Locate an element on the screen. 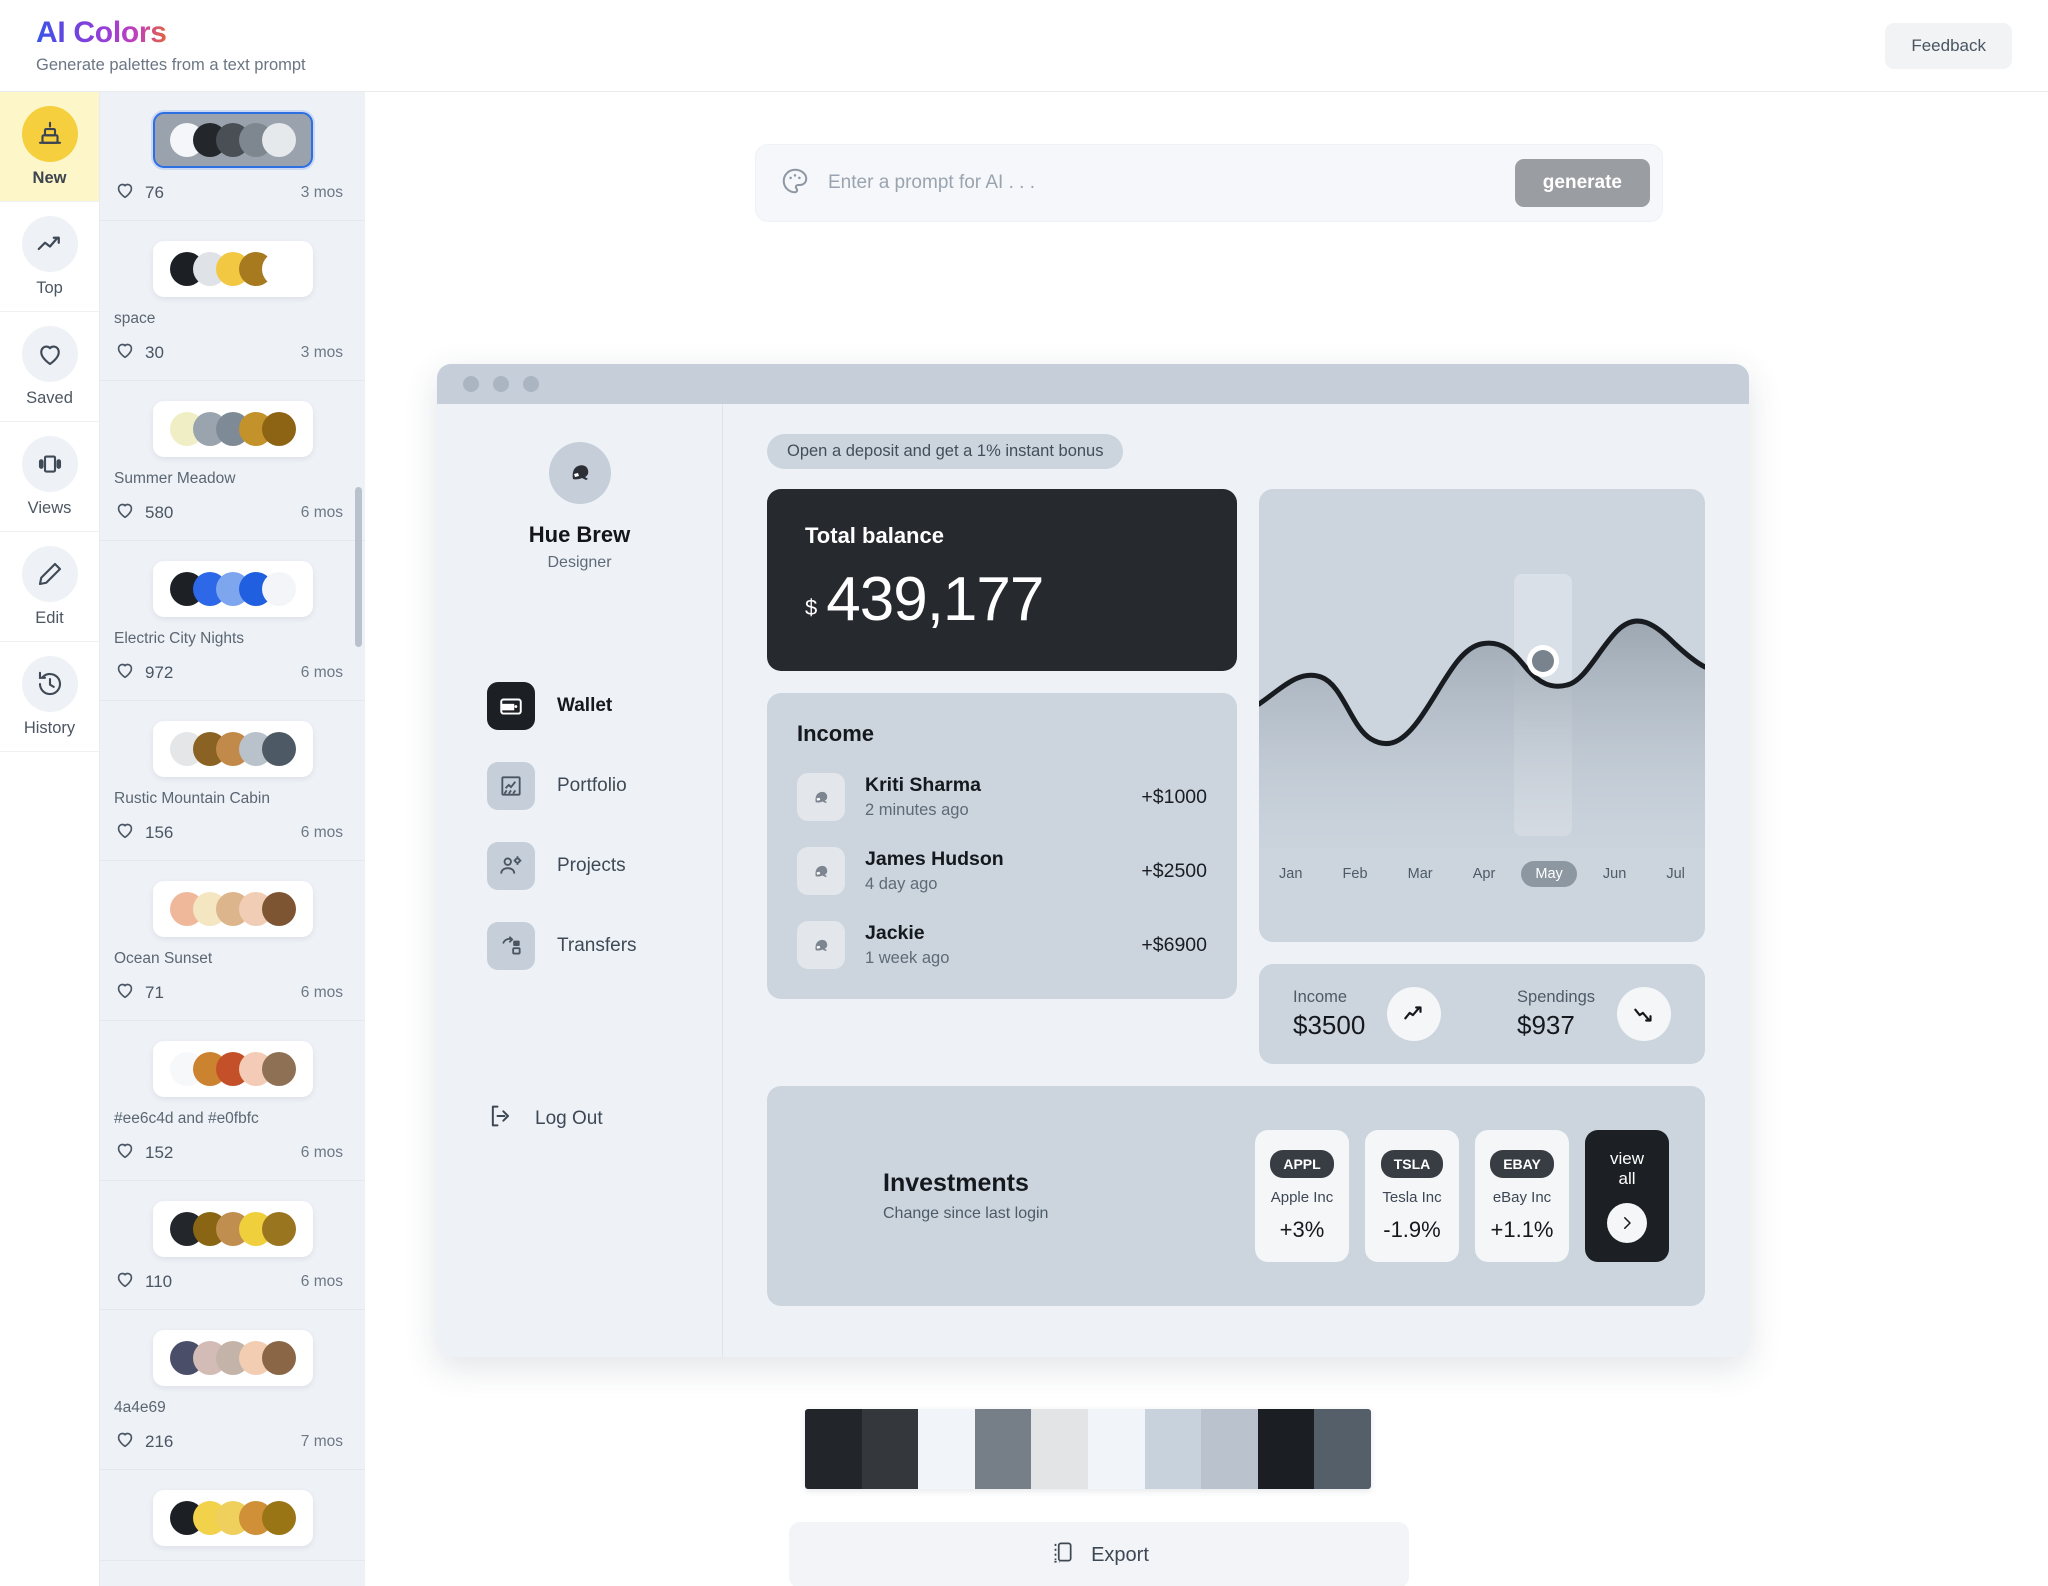 The height and width of the screenshot is (1586, 2048). palette-age: 7 mos is located at coordinates (321, 1441).